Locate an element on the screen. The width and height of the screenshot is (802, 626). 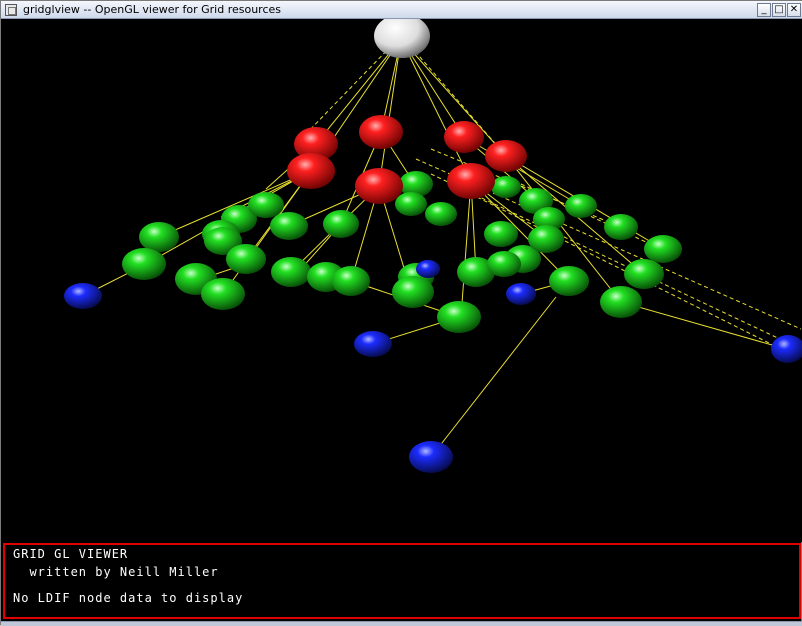
minimize-button: _ is located at coordinates (764, 10).